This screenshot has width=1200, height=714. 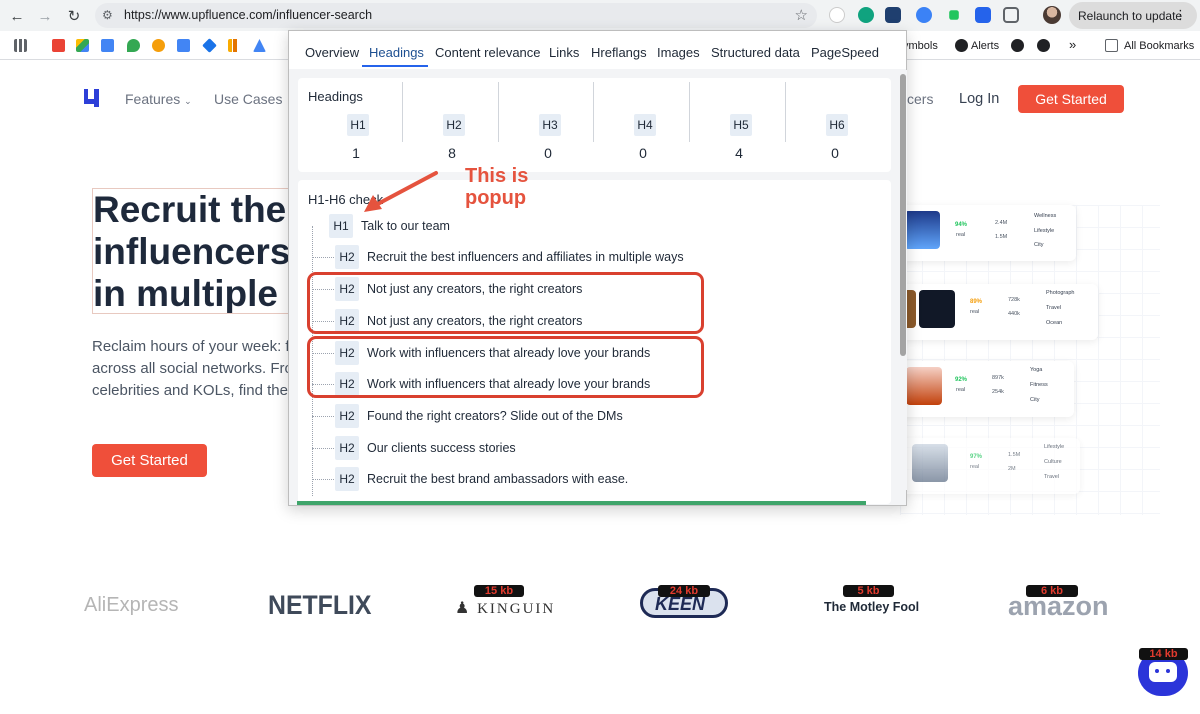 What do you see at coordinates (488, 52) in the screenshot?
I see `tab-content-relevance: Content relevance` at bounding box center [488, 52].